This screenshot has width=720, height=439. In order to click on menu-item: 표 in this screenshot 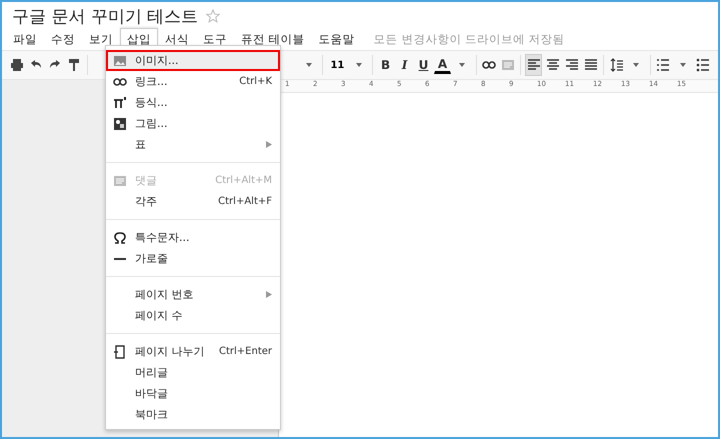, I will do `click(193, 144)`.